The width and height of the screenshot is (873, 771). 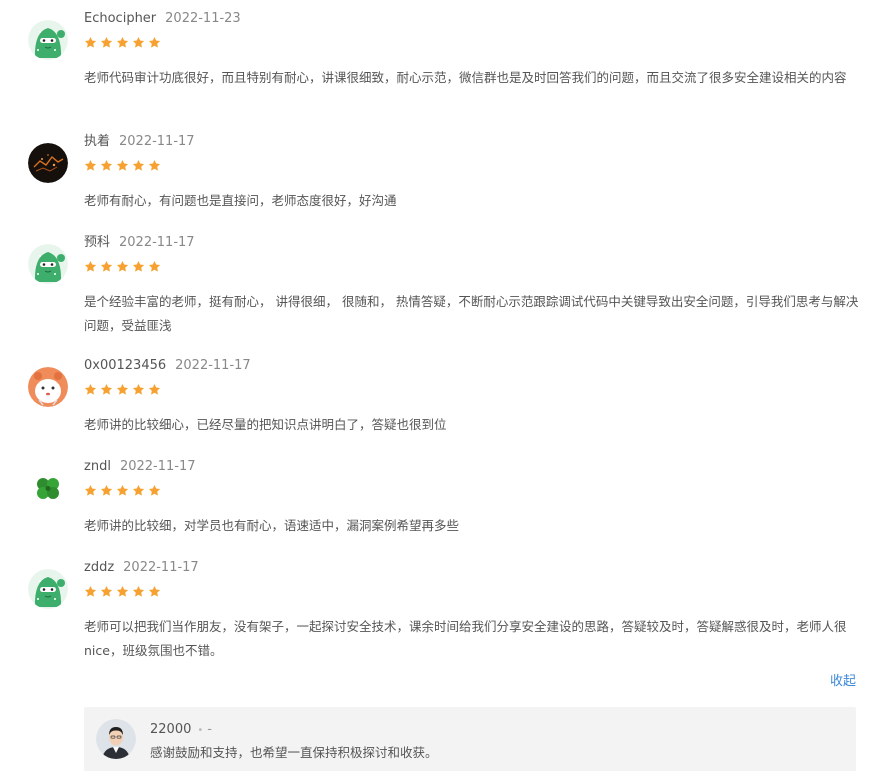 What do you see at coordinates (97, 141) in the screenshot?
I see `review-username: 执着` at bounding box center [97, 141].